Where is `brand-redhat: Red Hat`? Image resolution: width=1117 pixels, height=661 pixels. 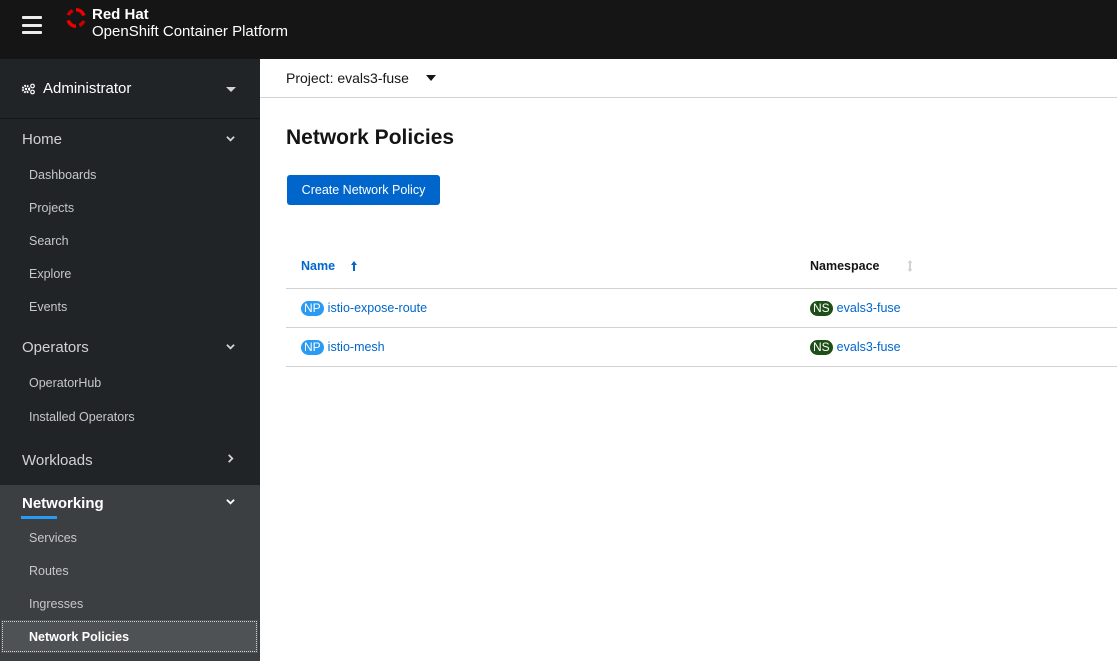
brand-redhat: Red Hat is located at coordinates (120, 14).